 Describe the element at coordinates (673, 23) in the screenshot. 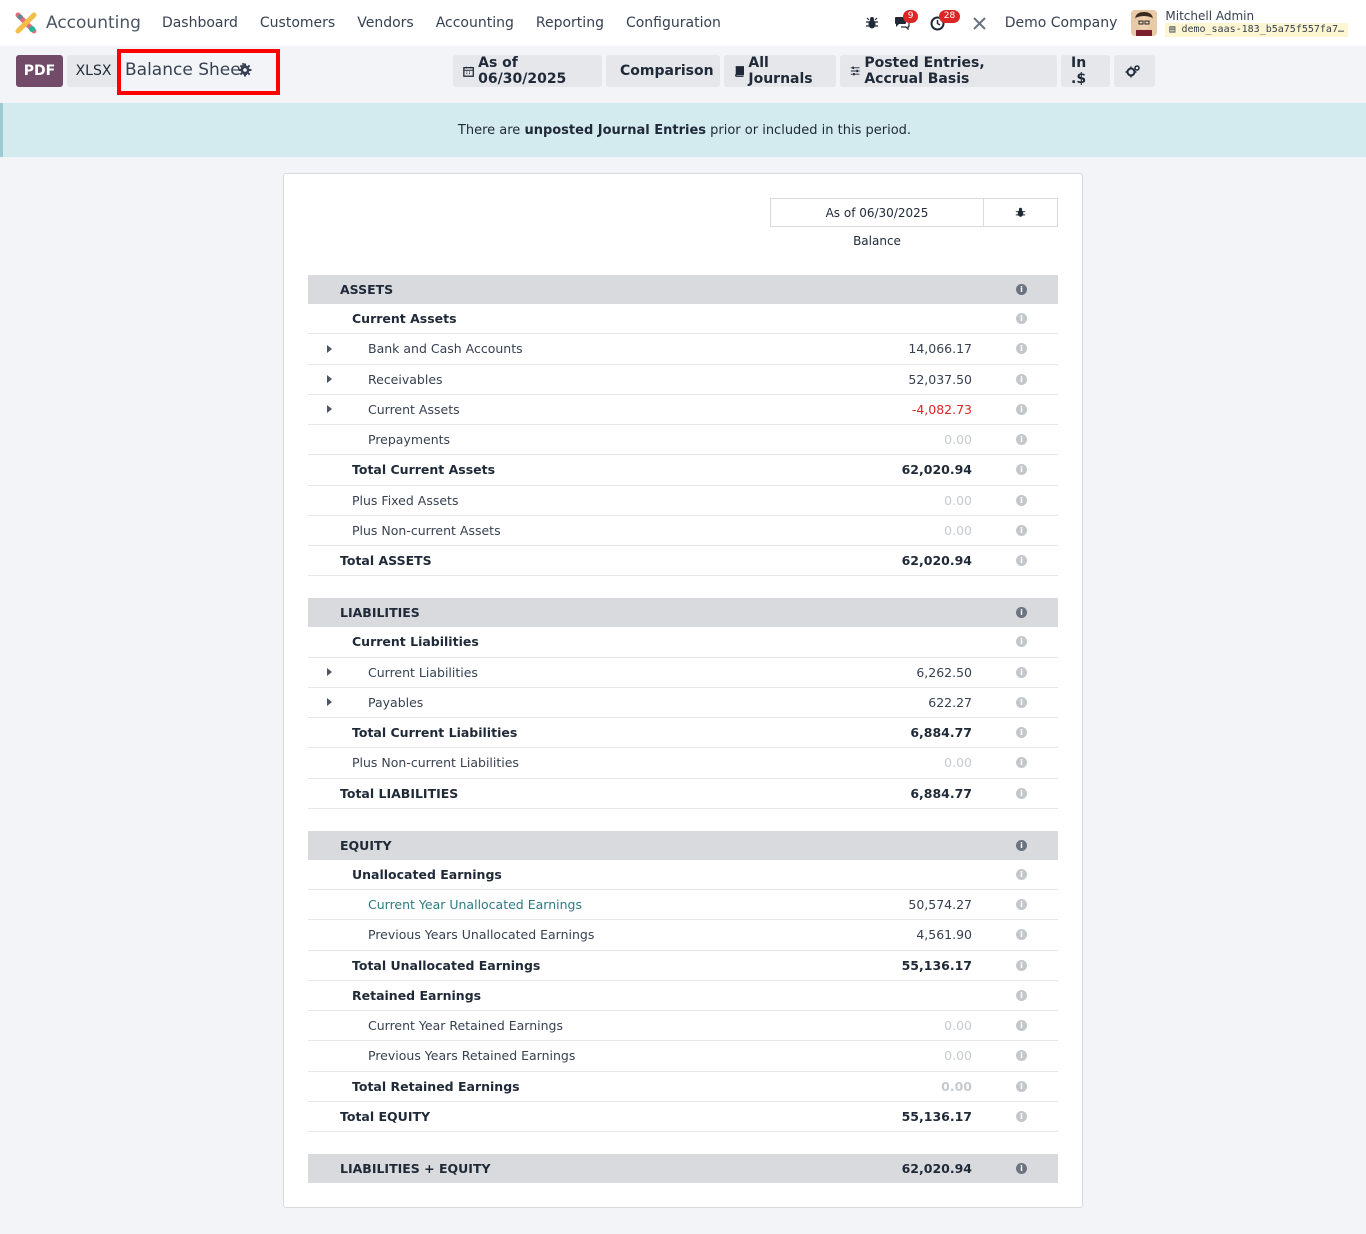

I see `menu-configuration: Configuration` at that location.